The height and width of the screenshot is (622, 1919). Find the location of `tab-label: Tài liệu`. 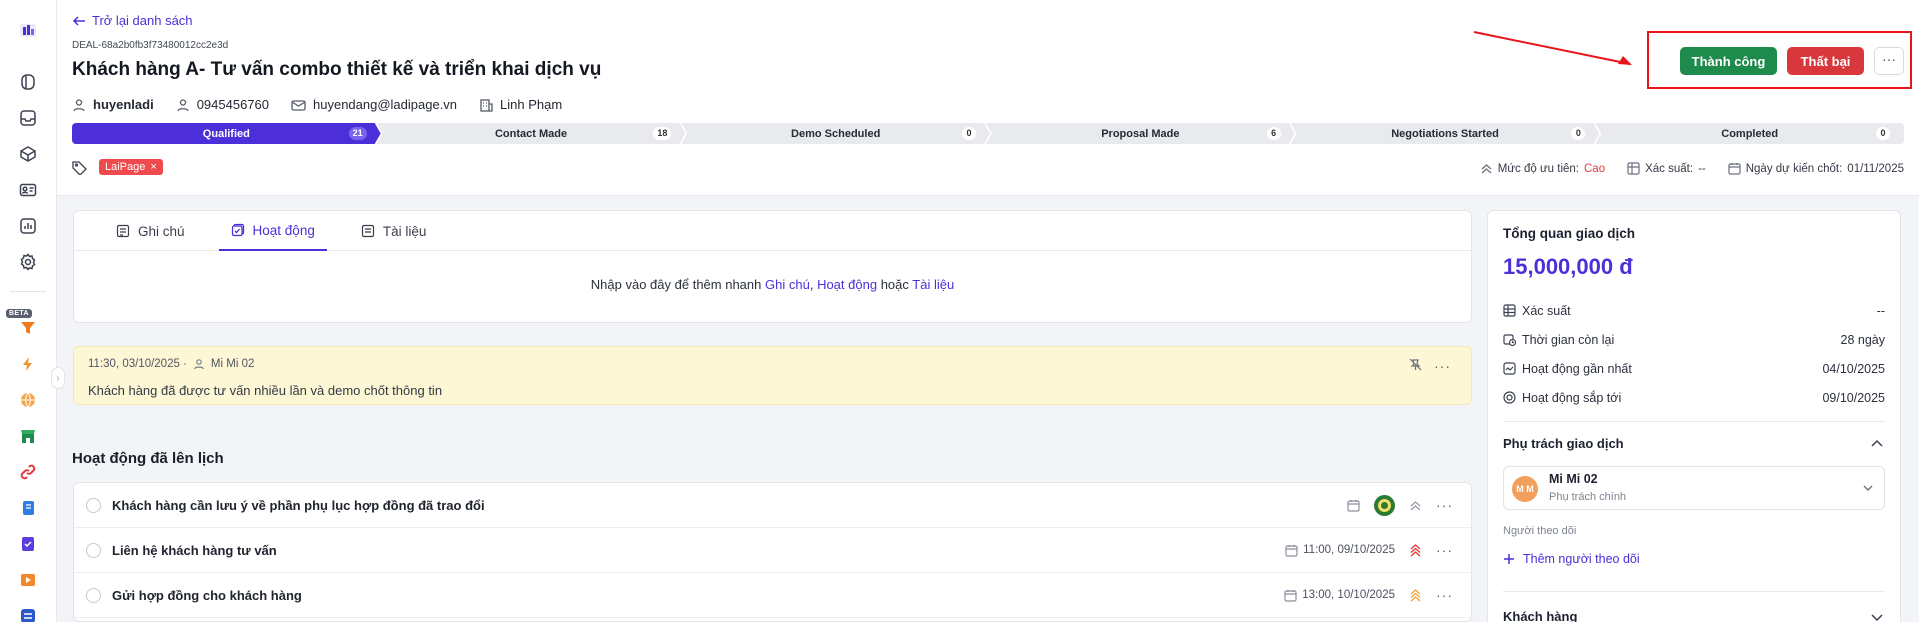

tab-label: Tài liệu is located at coordinates (404, 231).